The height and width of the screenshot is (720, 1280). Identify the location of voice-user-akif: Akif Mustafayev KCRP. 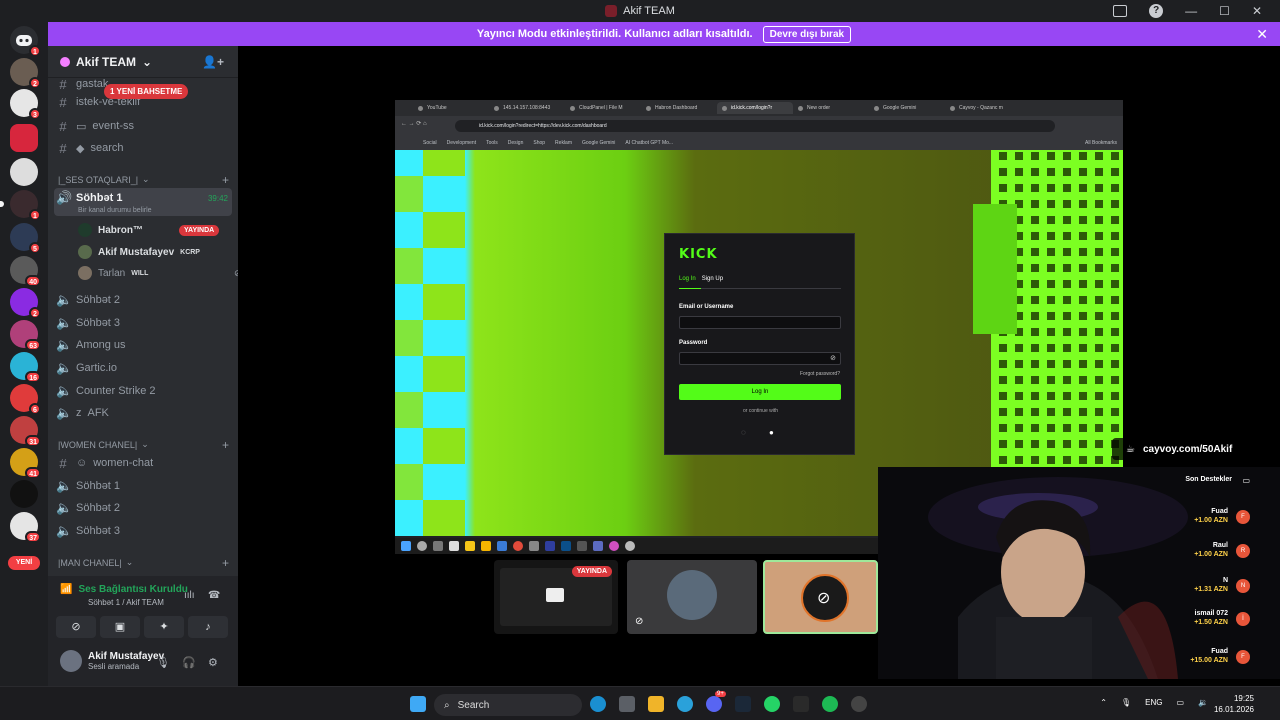
(139, 252).